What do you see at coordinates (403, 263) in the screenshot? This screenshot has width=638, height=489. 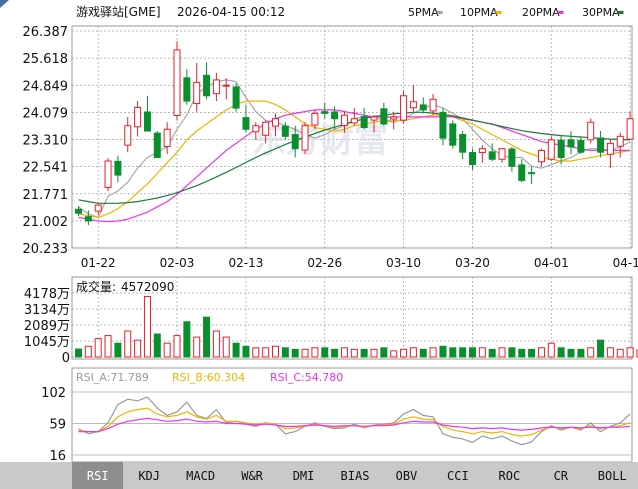 I see `date-tick-label: 03-10` at bounding box center [403, 263].